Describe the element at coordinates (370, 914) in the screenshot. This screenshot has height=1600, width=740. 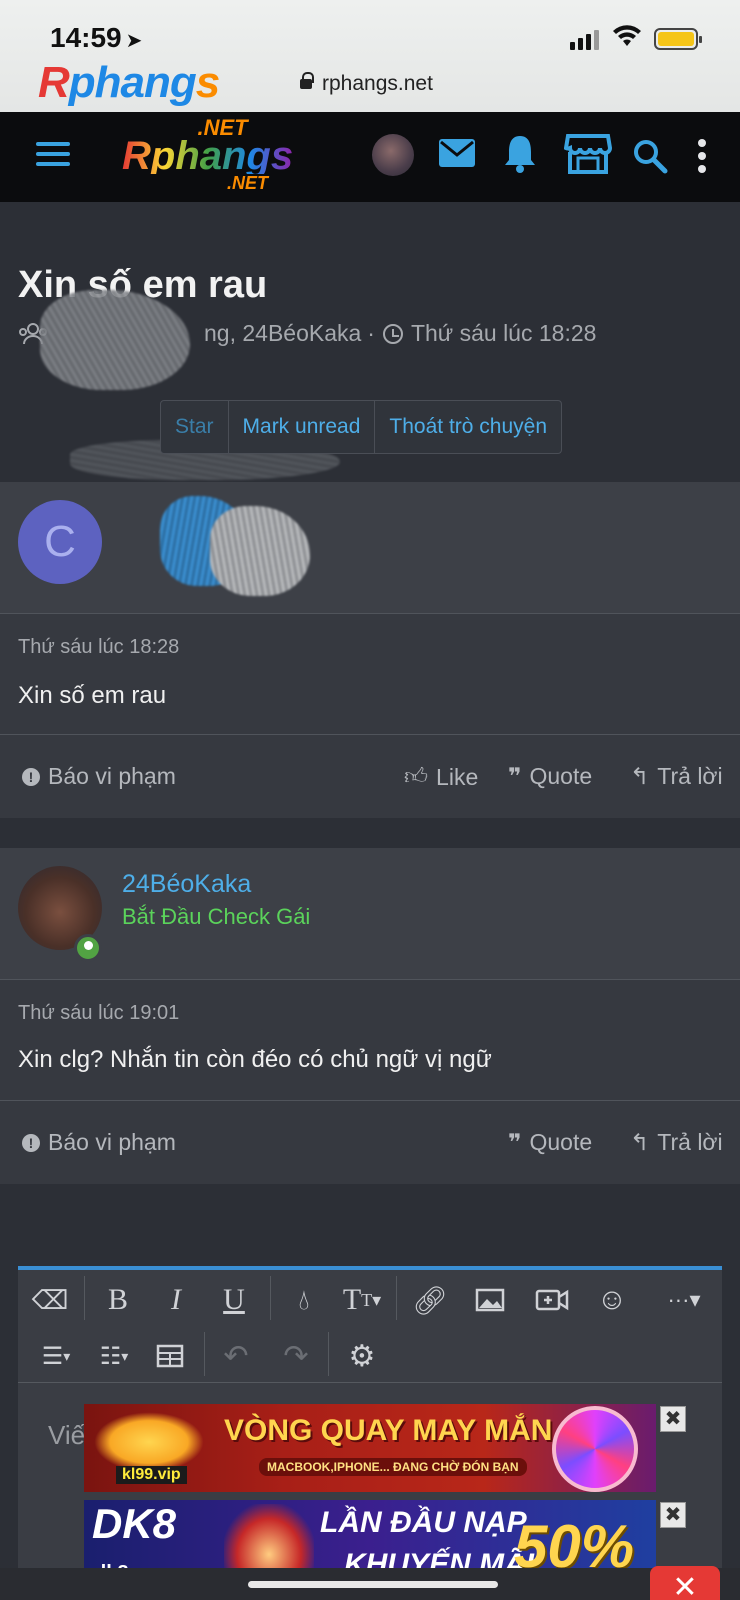
I see `post-user-block: 24BéoKaka Bắt Đầu Check Gái` at that location.